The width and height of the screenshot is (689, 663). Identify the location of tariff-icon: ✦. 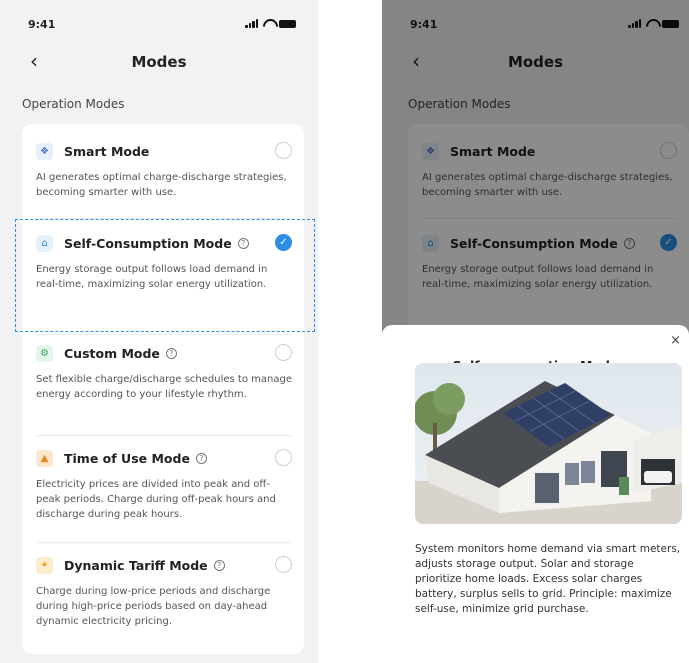
(44, 565).